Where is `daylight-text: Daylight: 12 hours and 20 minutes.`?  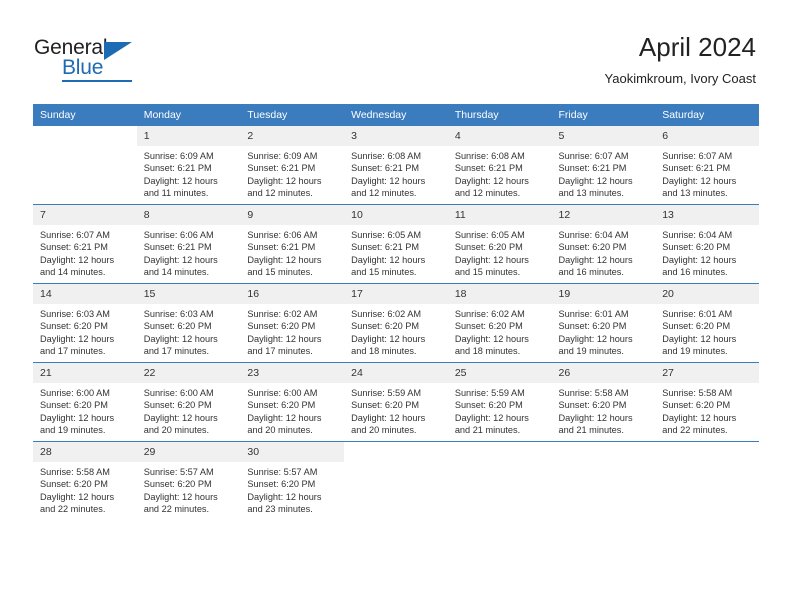 daylight-text: Daylight: 12 hours and 20 minutes. is located at coordinates (180, 423).